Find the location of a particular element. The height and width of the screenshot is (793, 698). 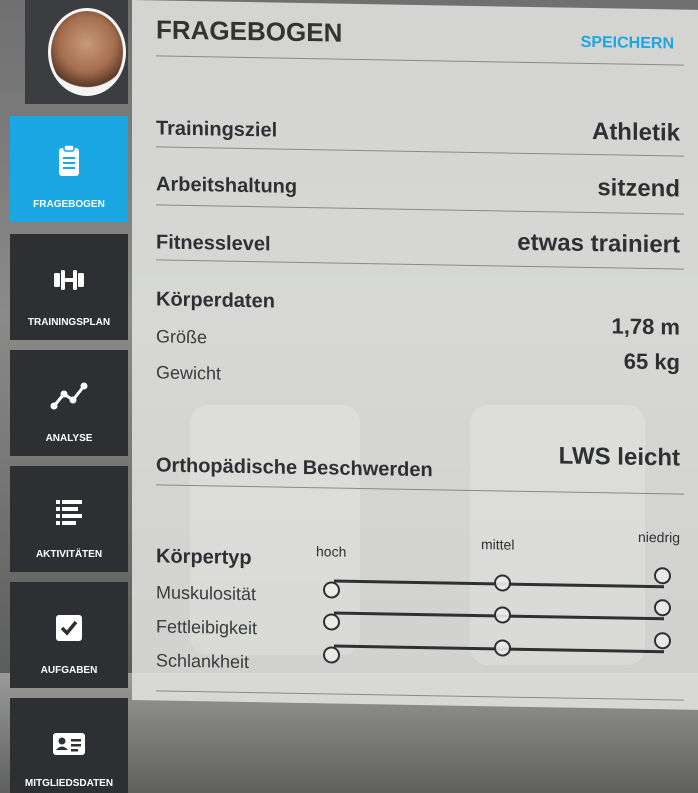

training-goal-value: Athletik is located at coordinates (636, 133).